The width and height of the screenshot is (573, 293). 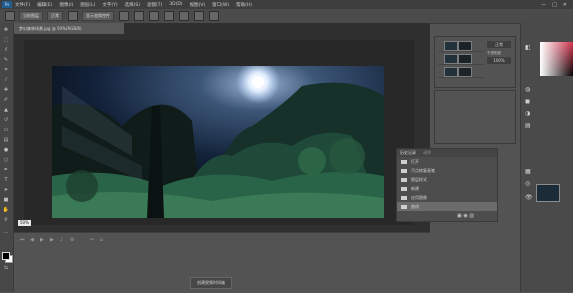 I want to click on history-item-selected: 曲线, so click(x=447, y=206).